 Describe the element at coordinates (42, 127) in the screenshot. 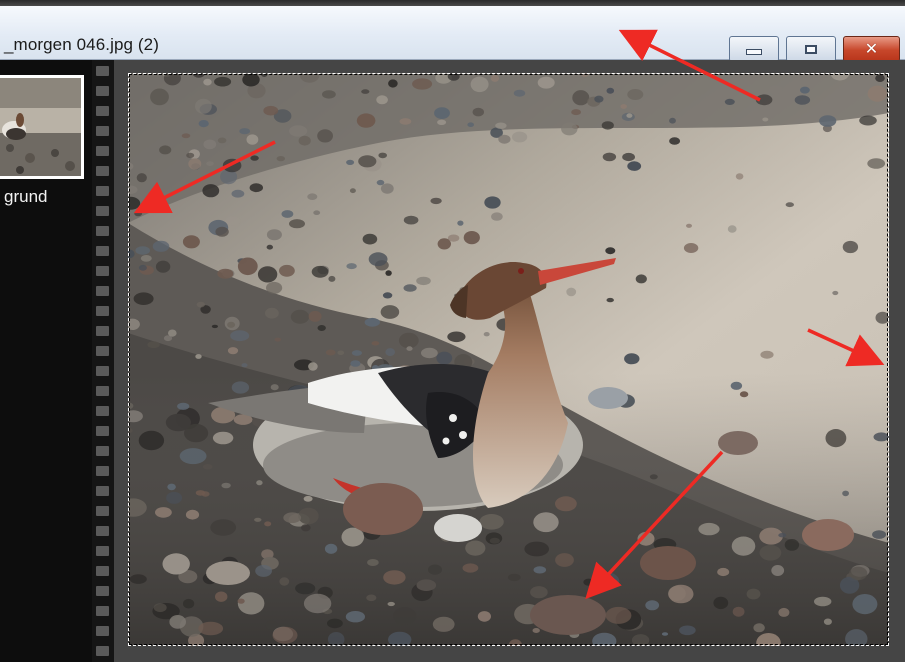

I see `layer-thumbnail` at that location.